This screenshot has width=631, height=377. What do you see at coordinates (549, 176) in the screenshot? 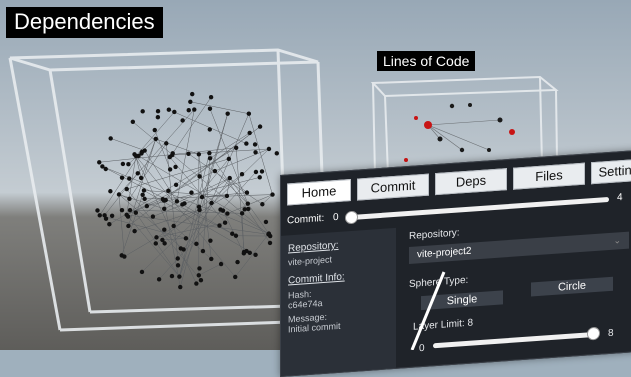
I see `tab-files: Files` at bounding box center [549, 176].